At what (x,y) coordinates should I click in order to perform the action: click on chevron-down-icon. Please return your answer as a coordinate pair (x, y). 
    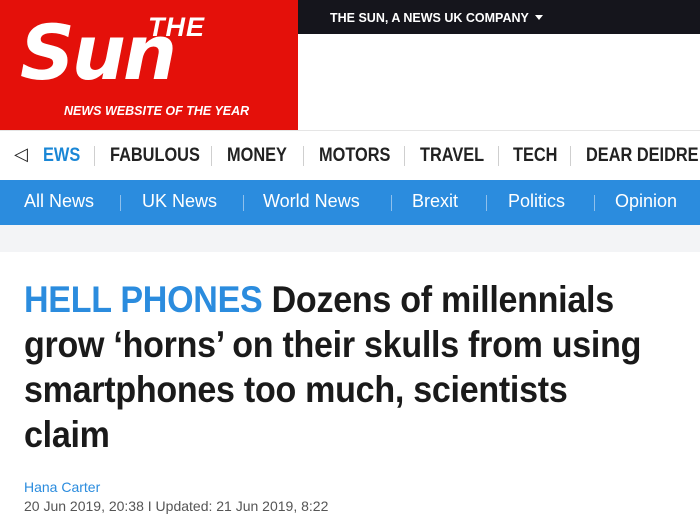
    Looking at the image, I should click on (538, 18).